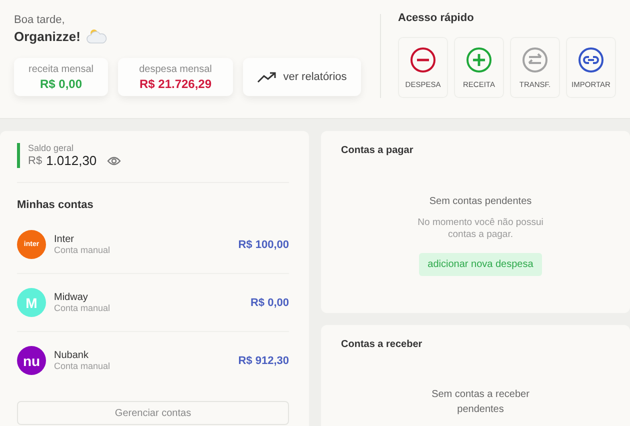  Describe the element at coordinates (65, 239) in the screenshot. I see `account-name: Inter` at that location.